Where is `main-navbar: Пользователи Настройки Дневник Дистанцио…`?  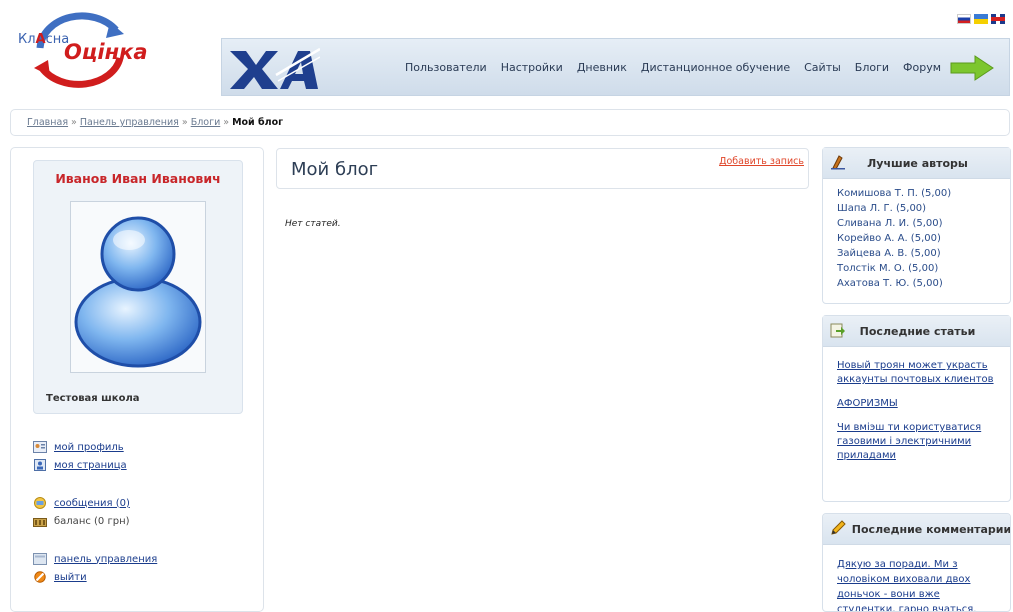 main-navbar: Пользователи Настройки Дневник Дистанцио… is located at coordinates (615, 67).